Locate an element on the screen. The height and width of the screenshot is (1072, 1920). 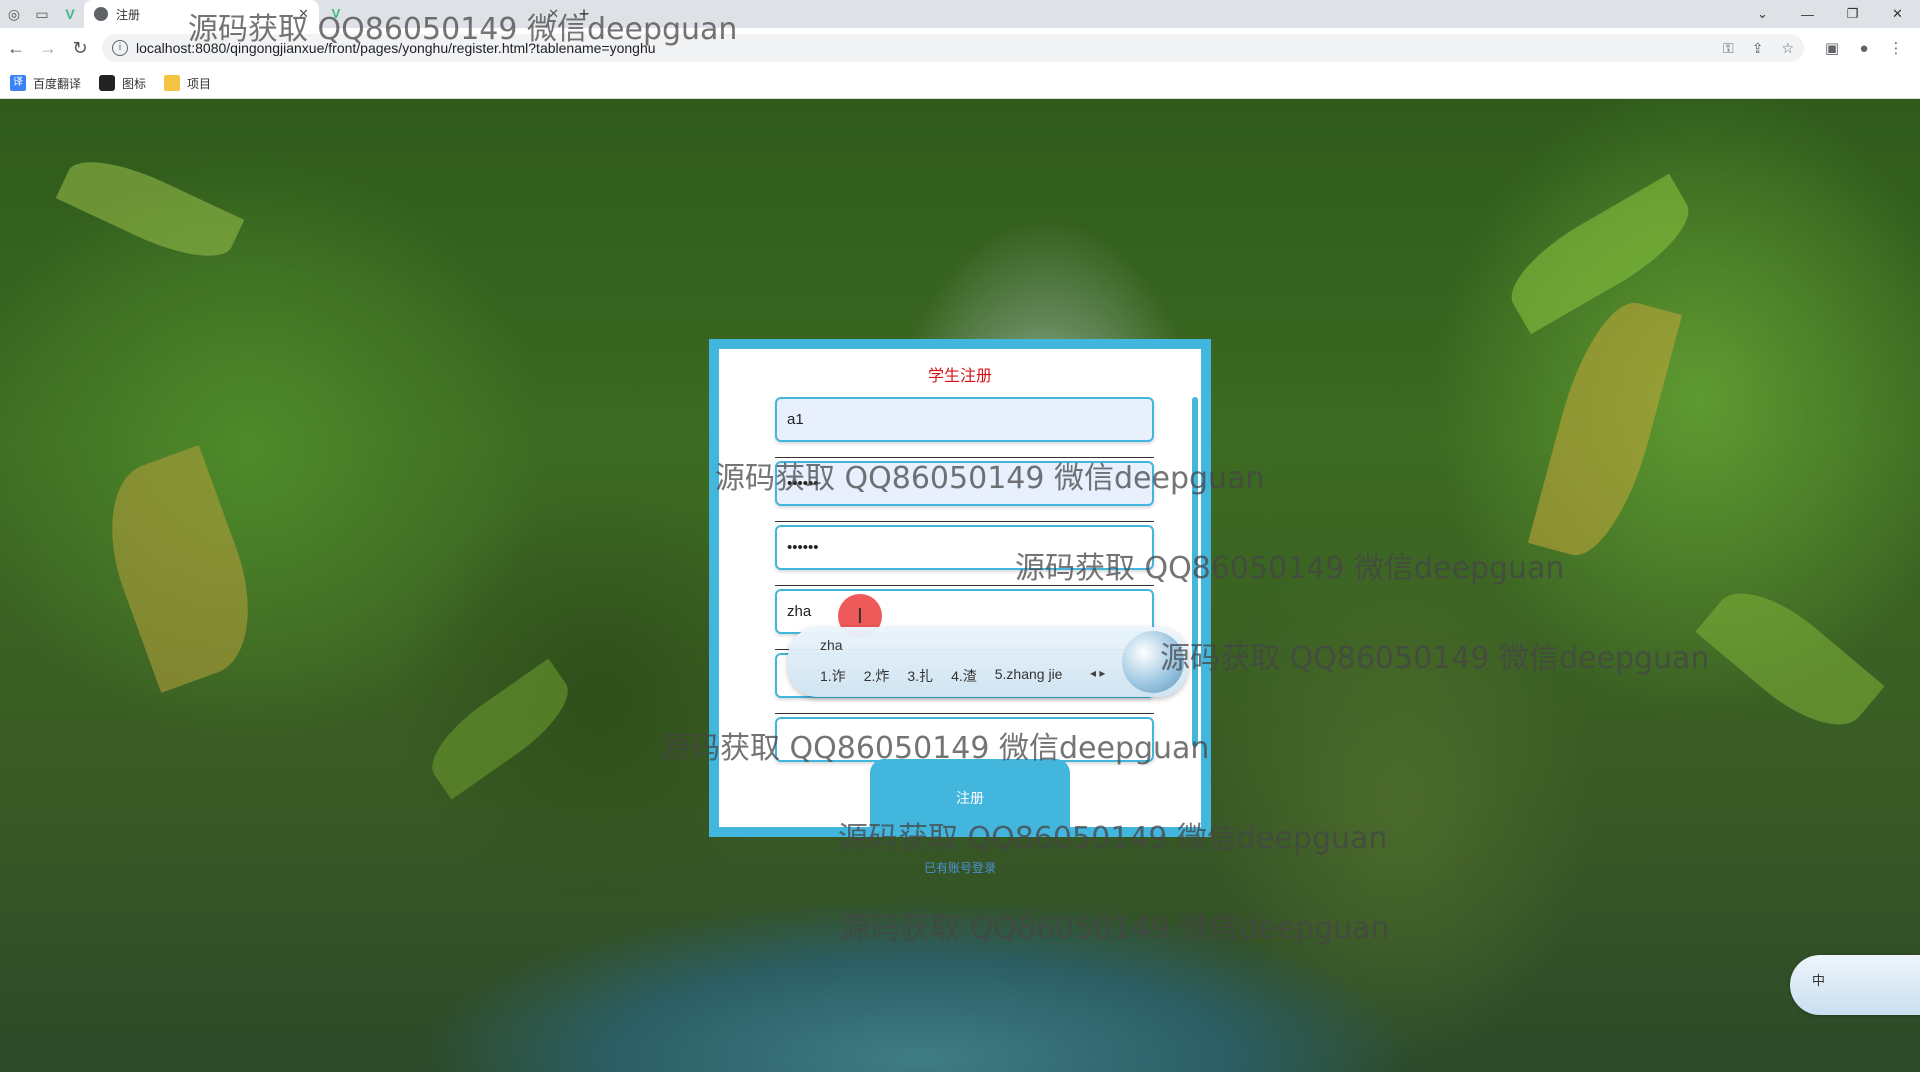
ime-candidate-window: zha 1.诈 2.炸 3.扎 4.渣 5.zhang jie ◂ ▸ is located at coordinates (988, 662).